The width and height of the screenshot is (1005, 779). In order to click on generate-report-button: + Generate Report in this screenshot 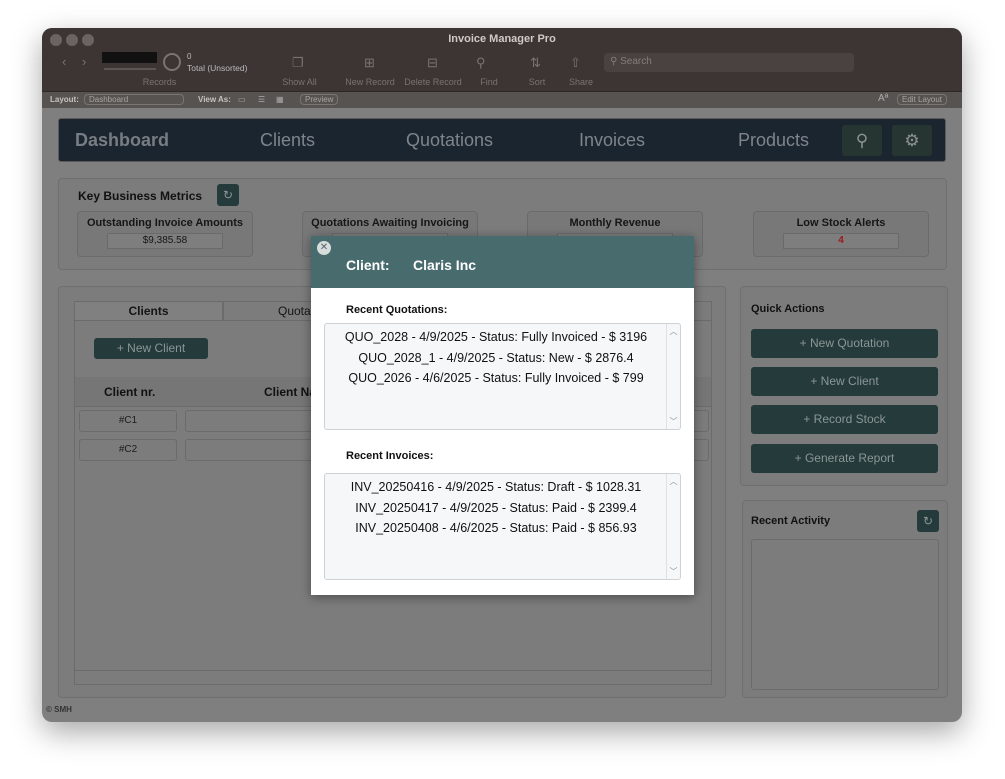, I will do `click(844, 458)`.